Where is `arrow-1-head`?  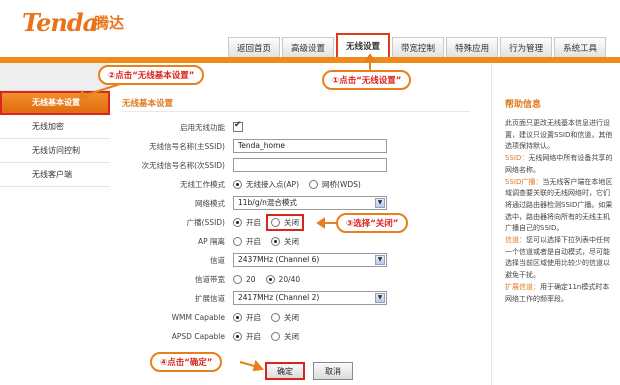
arrow-1-head is located at coordinates (370, 57).